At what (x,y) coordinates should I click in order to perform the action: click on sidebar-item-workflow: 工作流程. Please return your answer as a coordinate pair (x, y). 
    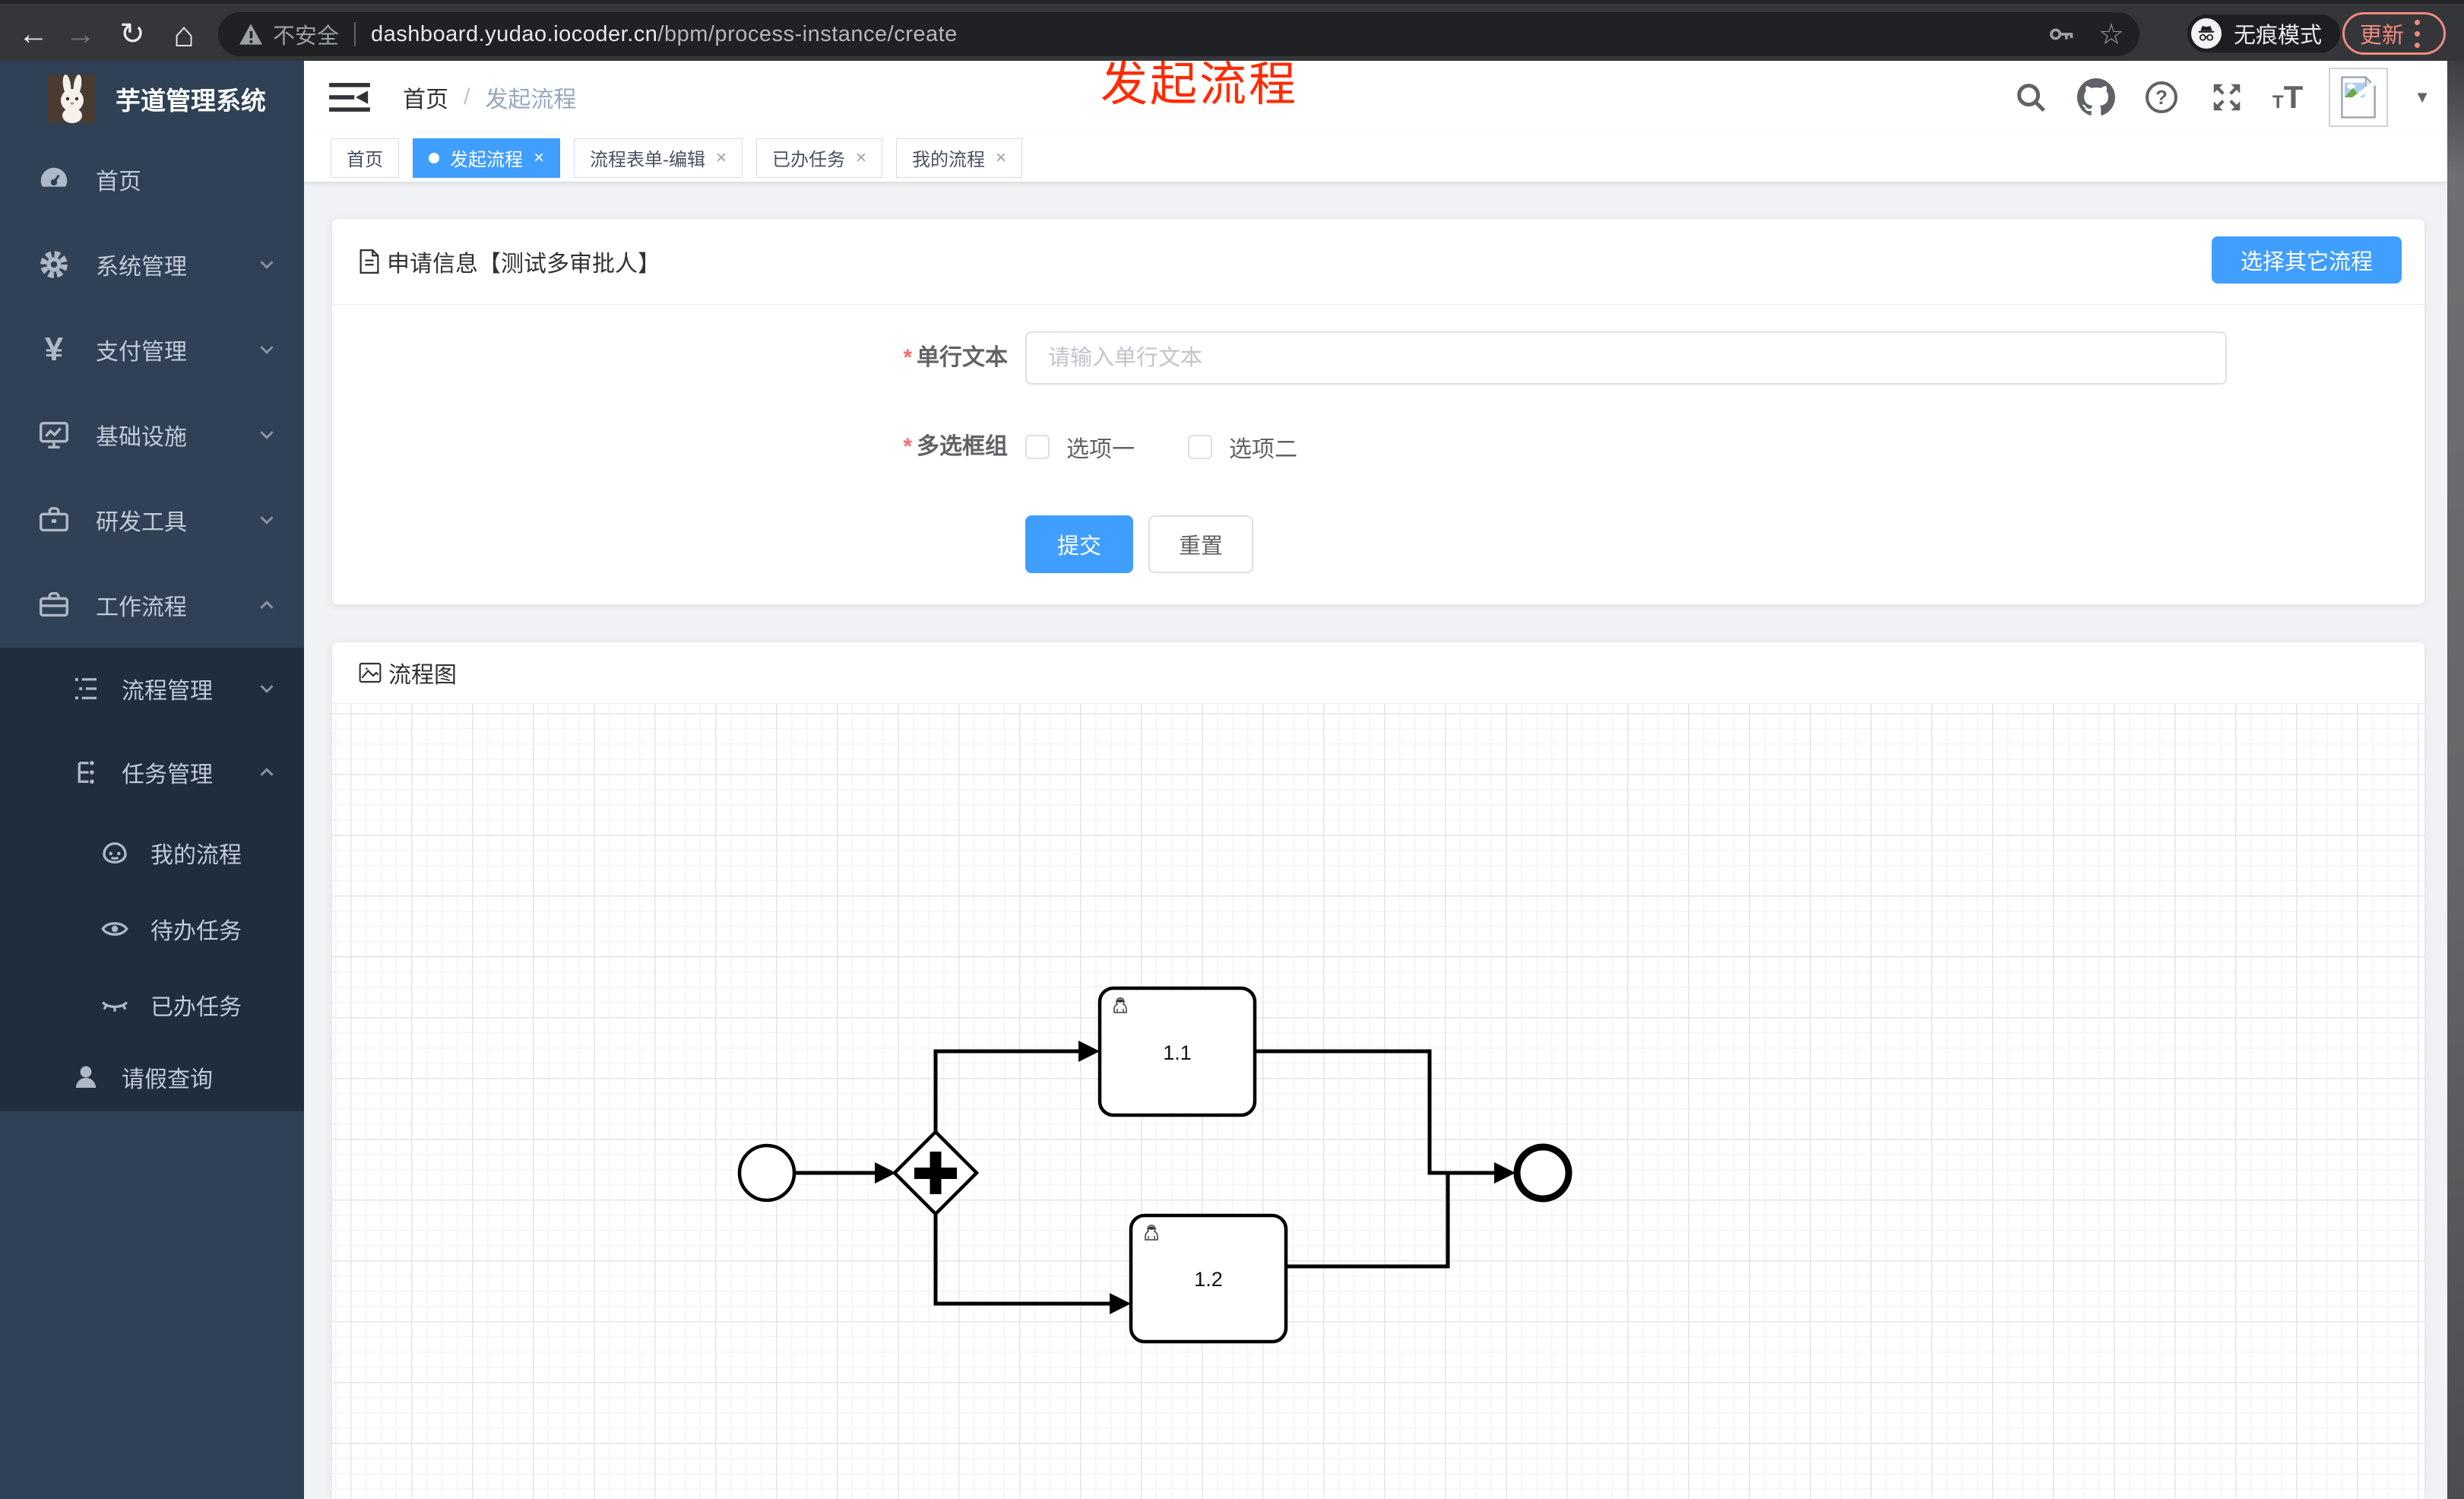
    Looking at the image, I should click on (152, 605).